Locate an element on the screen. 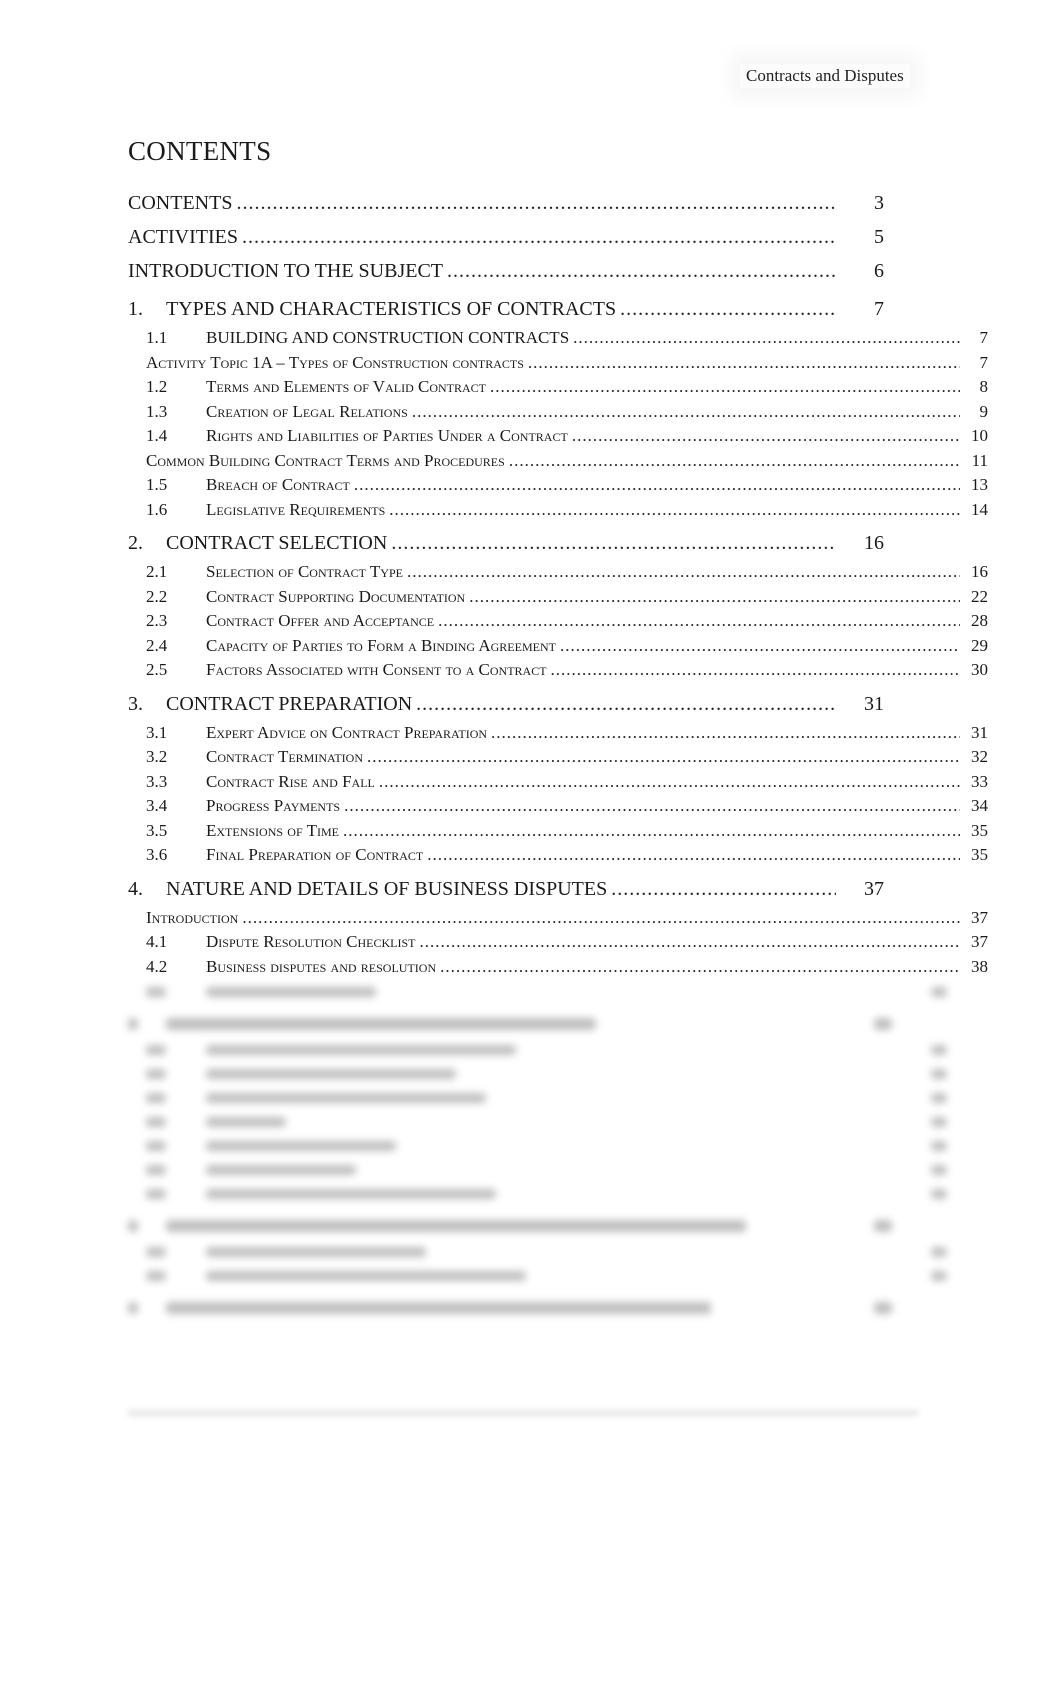 This screenshot has height=1689, width=1062. subsection-number: 1.4 is located at coordinates (157, 435).